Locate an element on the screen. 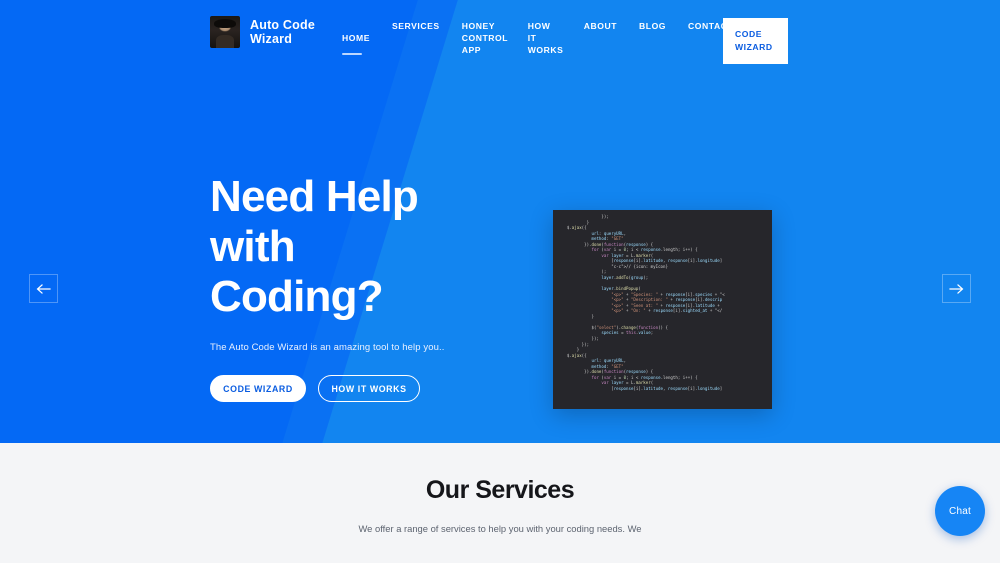 This screenshot has width=1000, height=563. chat-widget-button: Chat is located at coordinates (960, 511).